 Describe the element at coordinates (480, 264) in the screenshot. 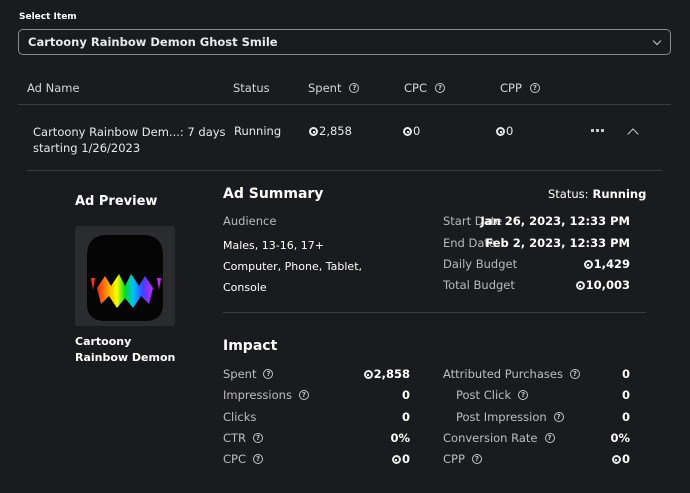

I see `daily-budget-label: Daily Budget` at that location.